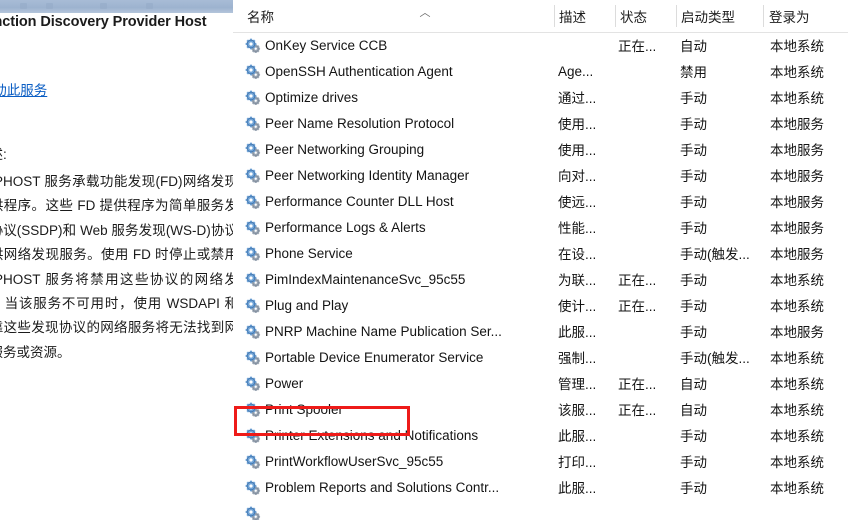 This screenshot has width=848, height=520. What do you see at coordinates (540, 149) in the screenshot?
I see `table-row: Peer Networking Grouping 使用... 手动 本地服务` at bounding box center [540, 149].